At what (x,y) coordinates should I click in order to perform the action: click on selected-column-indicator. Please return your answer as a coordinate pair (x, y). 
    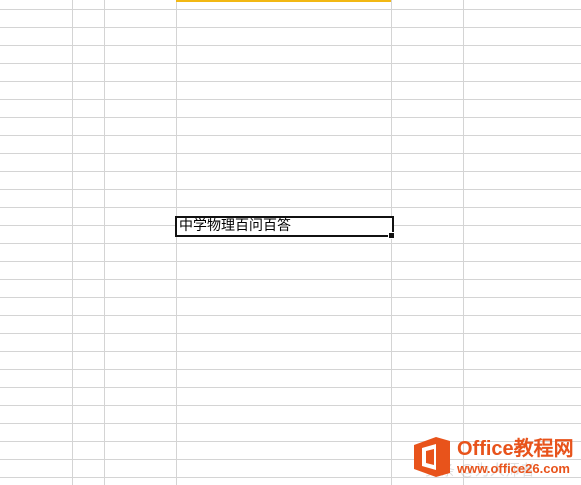
    Looking at the image, I should click on (283, 1).